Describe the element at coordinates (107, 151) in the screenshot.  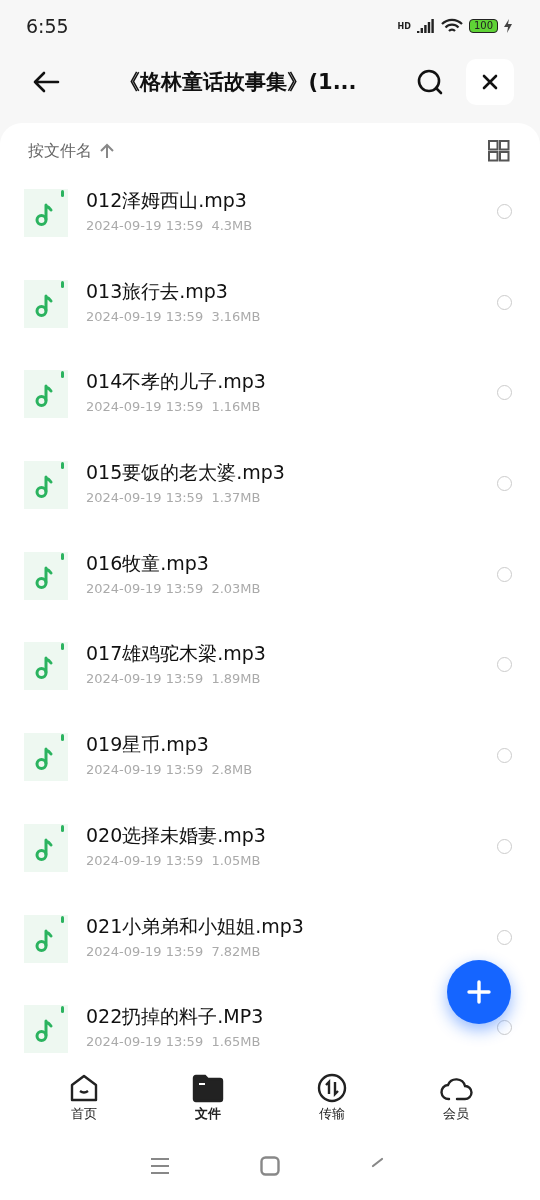
I see `up-arrow-icon` at that location.